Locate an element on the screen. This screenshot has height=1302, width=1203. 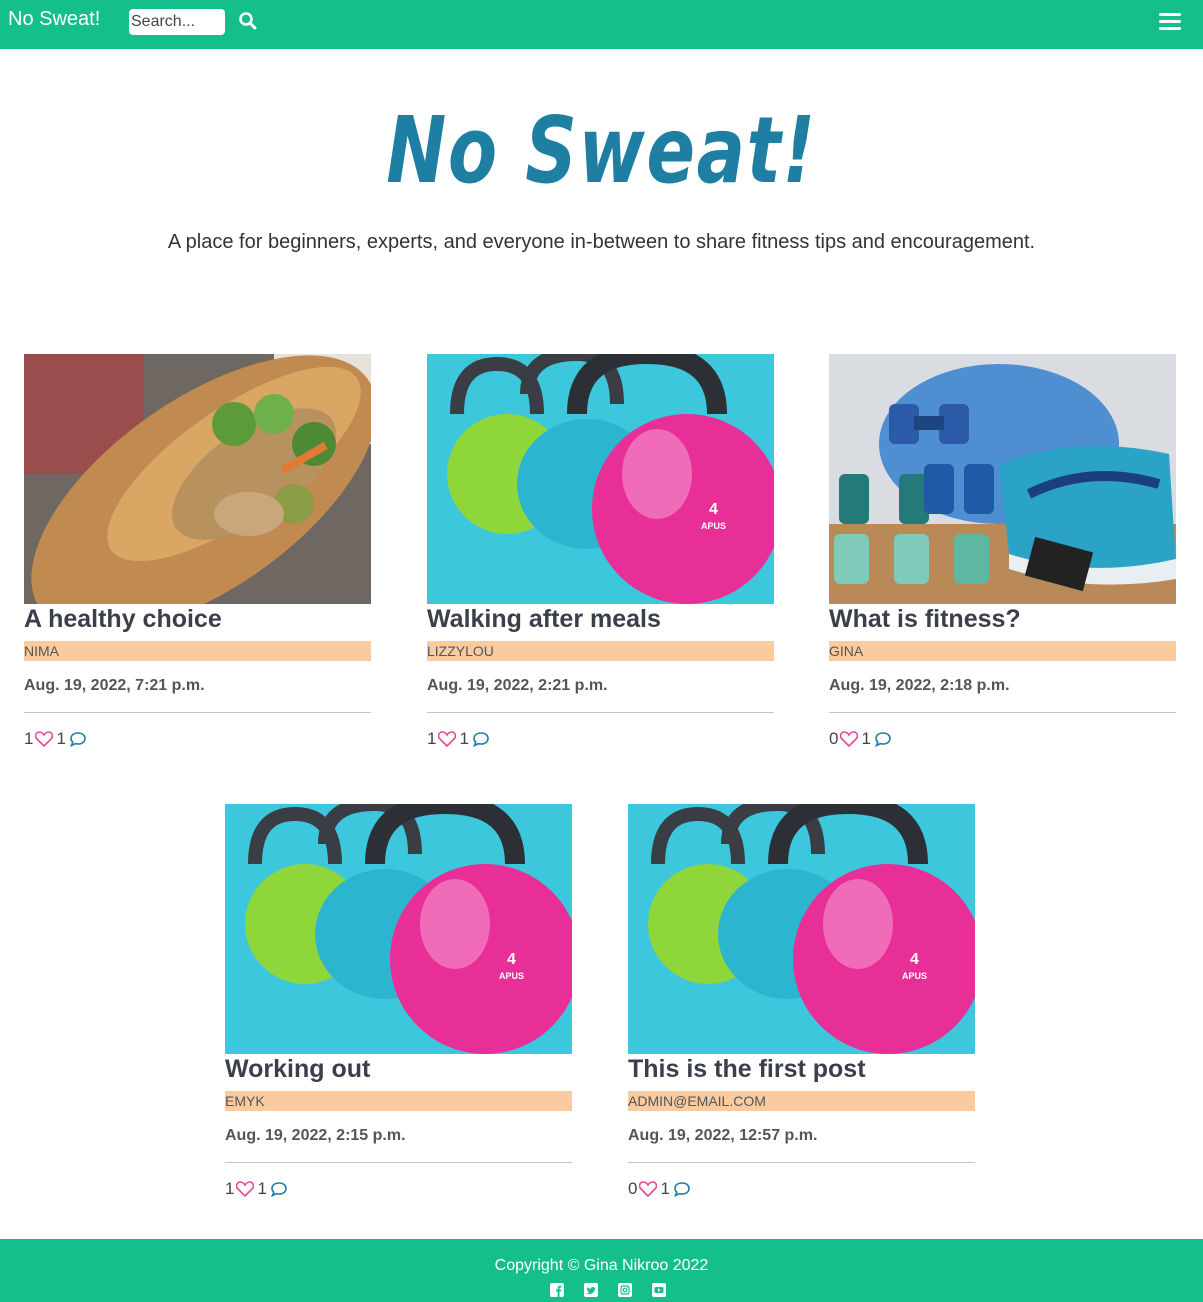
post-title: Walking after meals is located at coordinates (600, 619).